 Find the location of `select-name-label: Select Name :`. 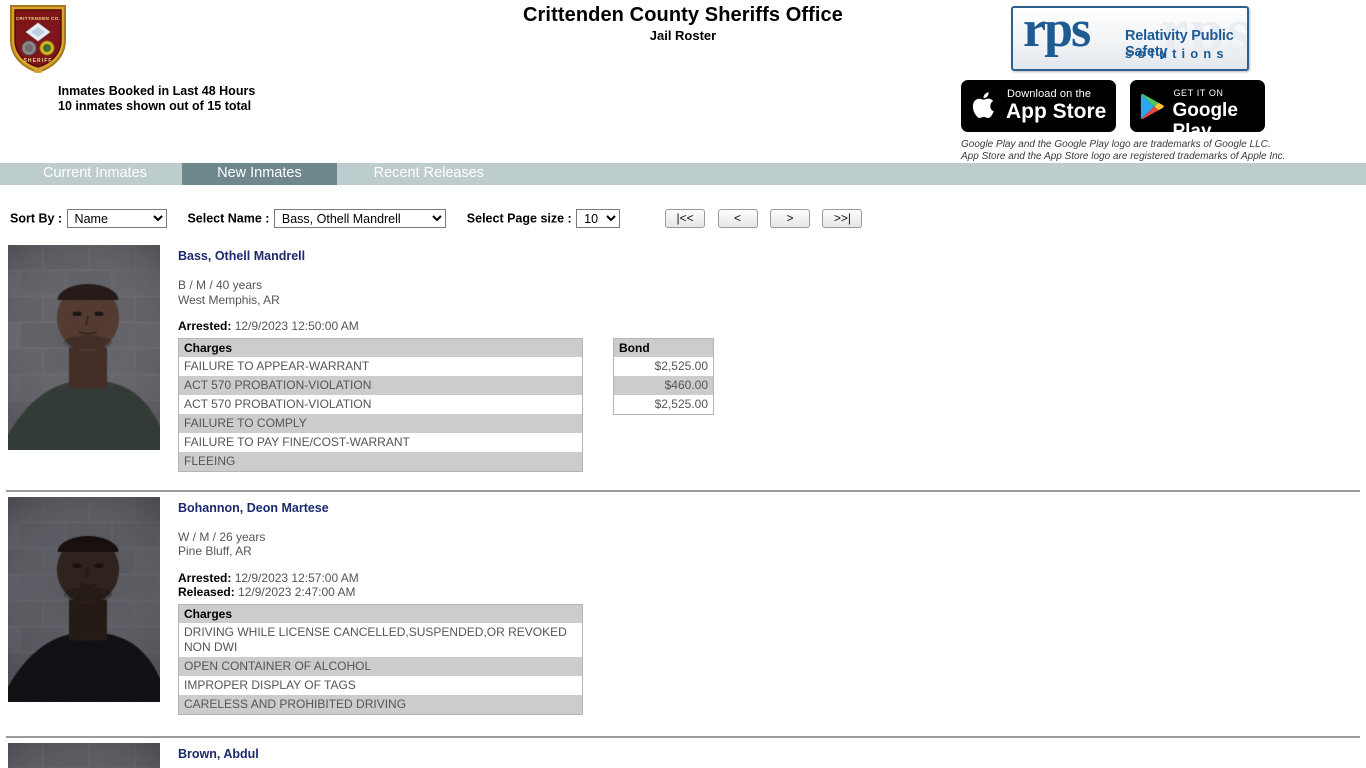

select-name-label: Select Name : is located at coordinates (228, 218).